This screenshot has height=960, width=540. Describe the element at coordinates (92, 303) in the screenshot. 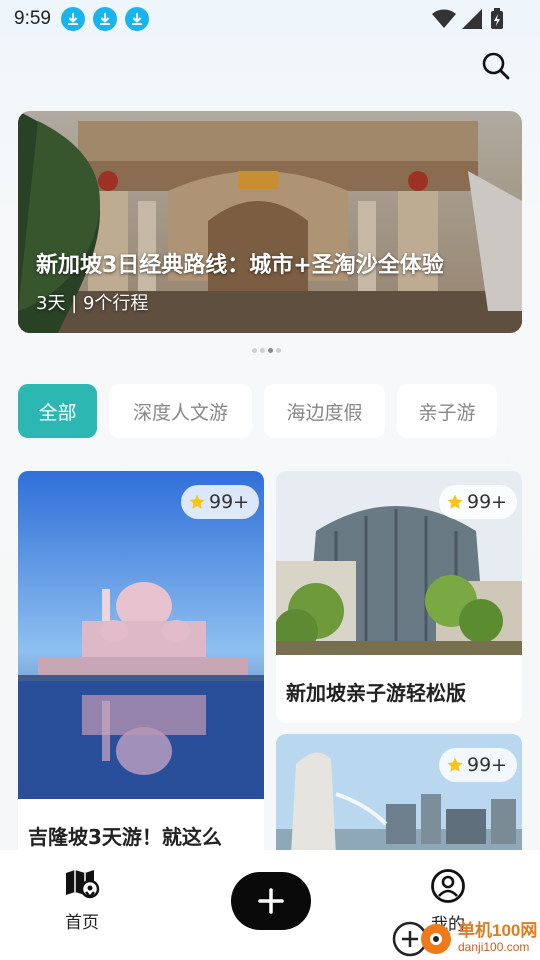

I see `banner-subtitle: 3天 | 9个行程` at that location.